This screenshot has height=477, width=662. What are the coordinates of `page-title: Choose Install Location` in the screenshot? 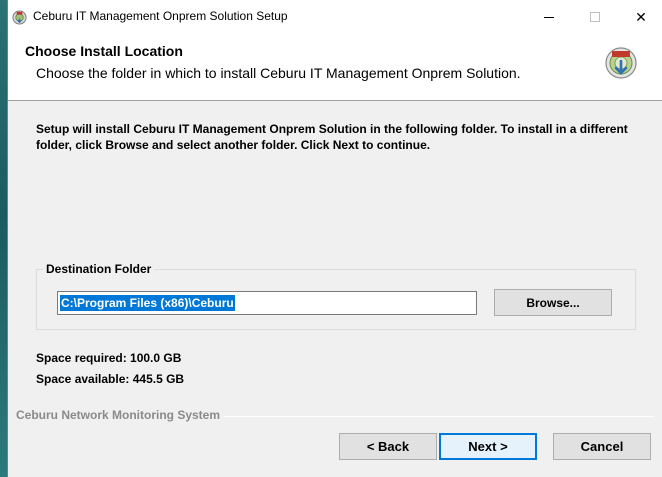 It's located at (104, 51).